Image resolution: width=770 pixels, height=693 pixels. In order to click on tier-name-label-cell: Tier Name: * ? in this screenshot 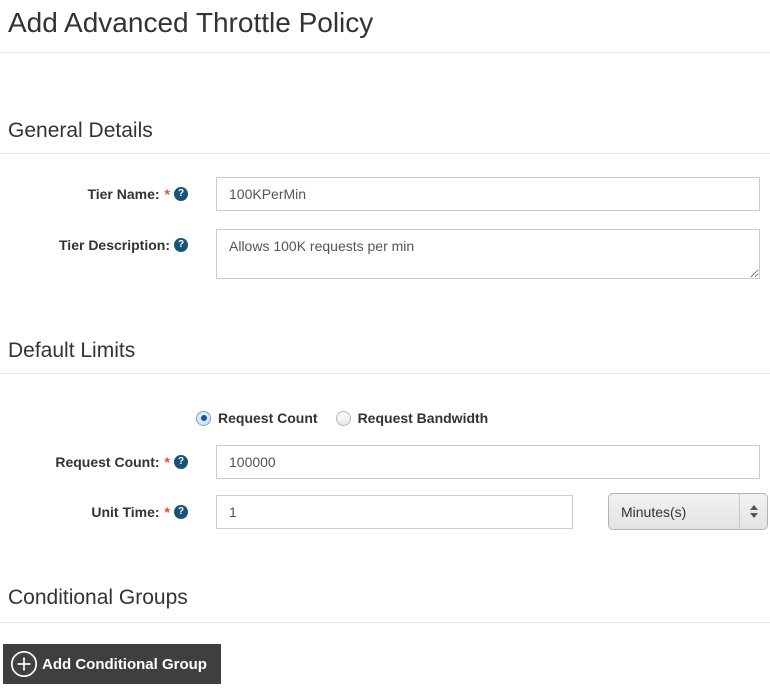, I will do `click(98, 194)`.